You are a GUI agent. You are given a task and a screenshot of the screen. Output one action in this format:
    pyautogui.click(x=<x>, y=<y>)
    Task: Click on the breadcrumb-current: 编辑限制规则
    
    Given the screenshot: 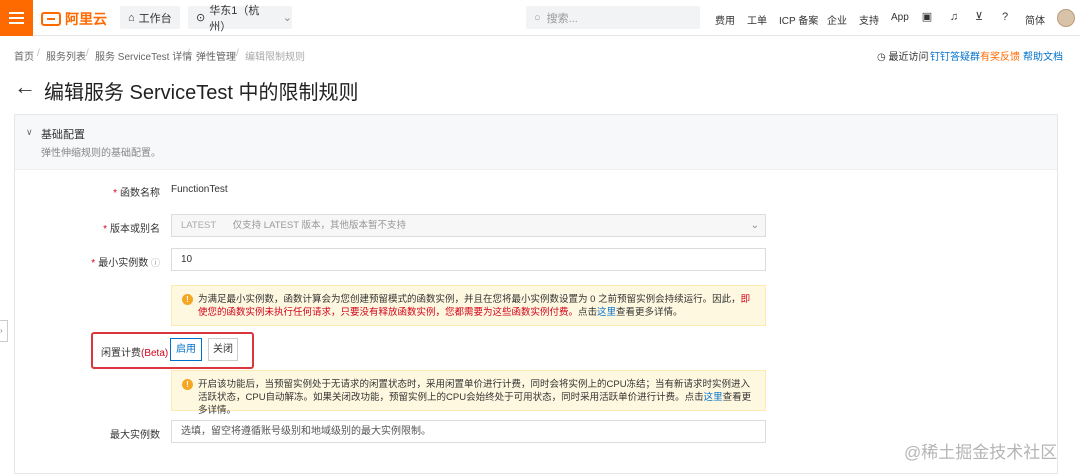 What is the action you would take?
    pyautogui.click(x=275, y=57)
    